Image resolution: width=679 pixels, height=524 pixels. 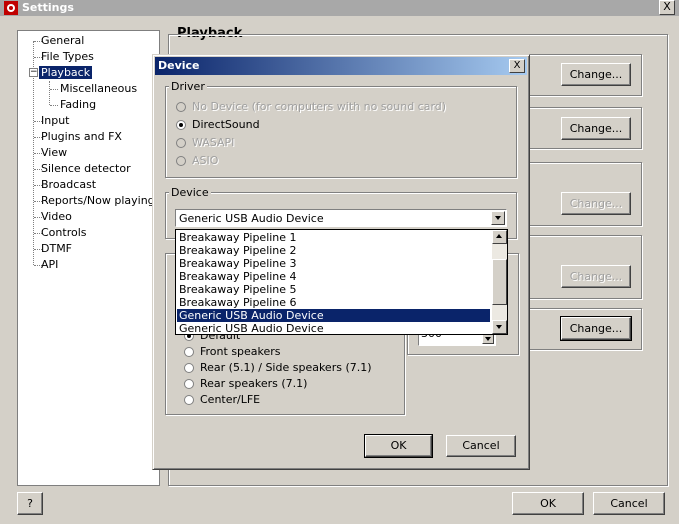 I want to click on tree-item-general: General, so click(x=62, y=40).